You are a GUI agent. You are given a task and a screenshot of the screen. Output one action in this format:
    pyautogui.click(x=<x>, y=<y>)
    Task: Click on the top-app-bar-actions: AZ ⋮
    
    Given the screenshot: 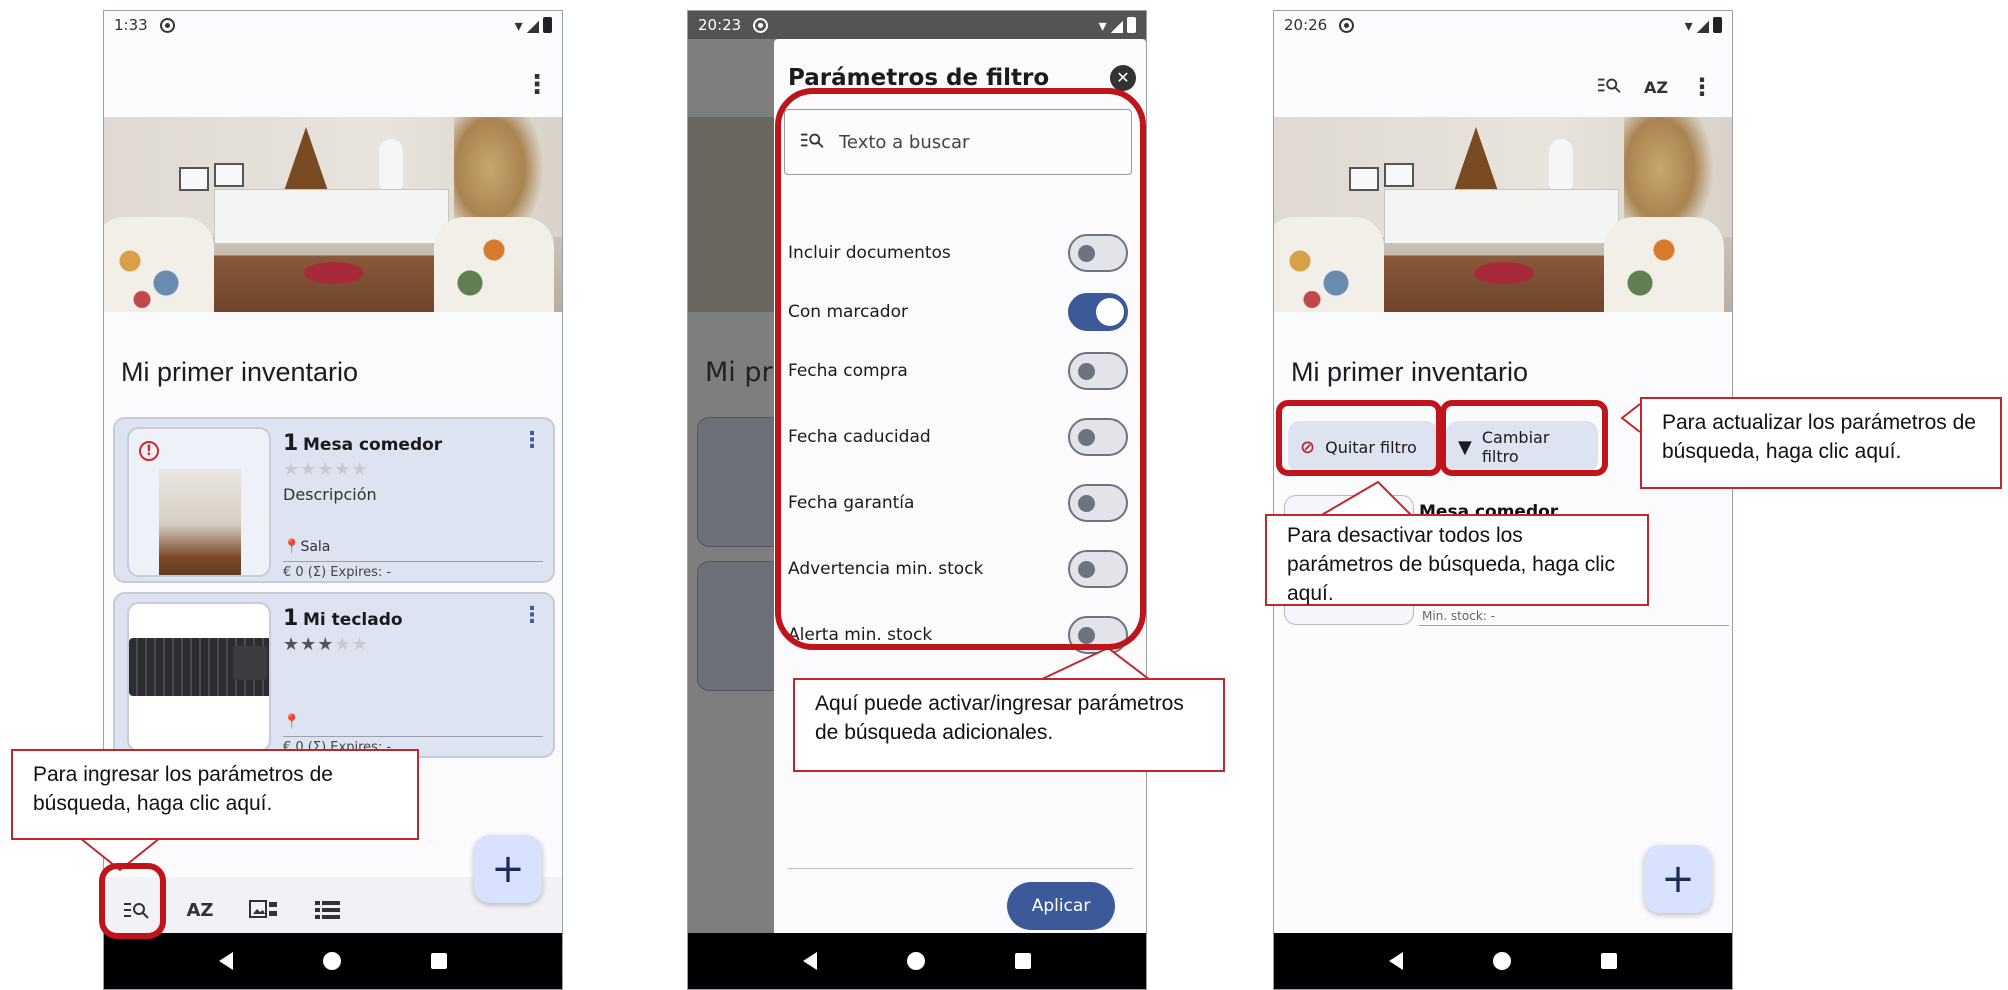 What is the action you would take?
    pyautogui.click(x=1655, y=87)
    